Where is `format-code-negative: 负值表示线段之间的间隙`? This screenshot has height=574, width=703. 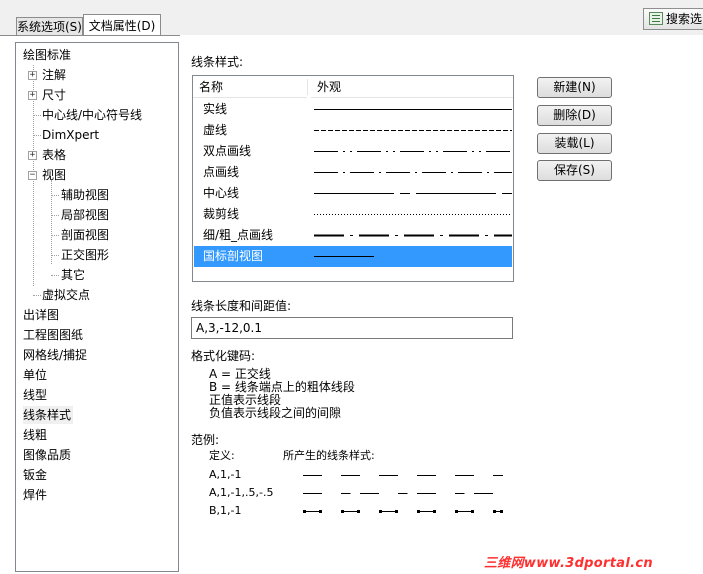 format-code-negative: 负值表示线段之间的间隙 is located at coordinates (275, 413).